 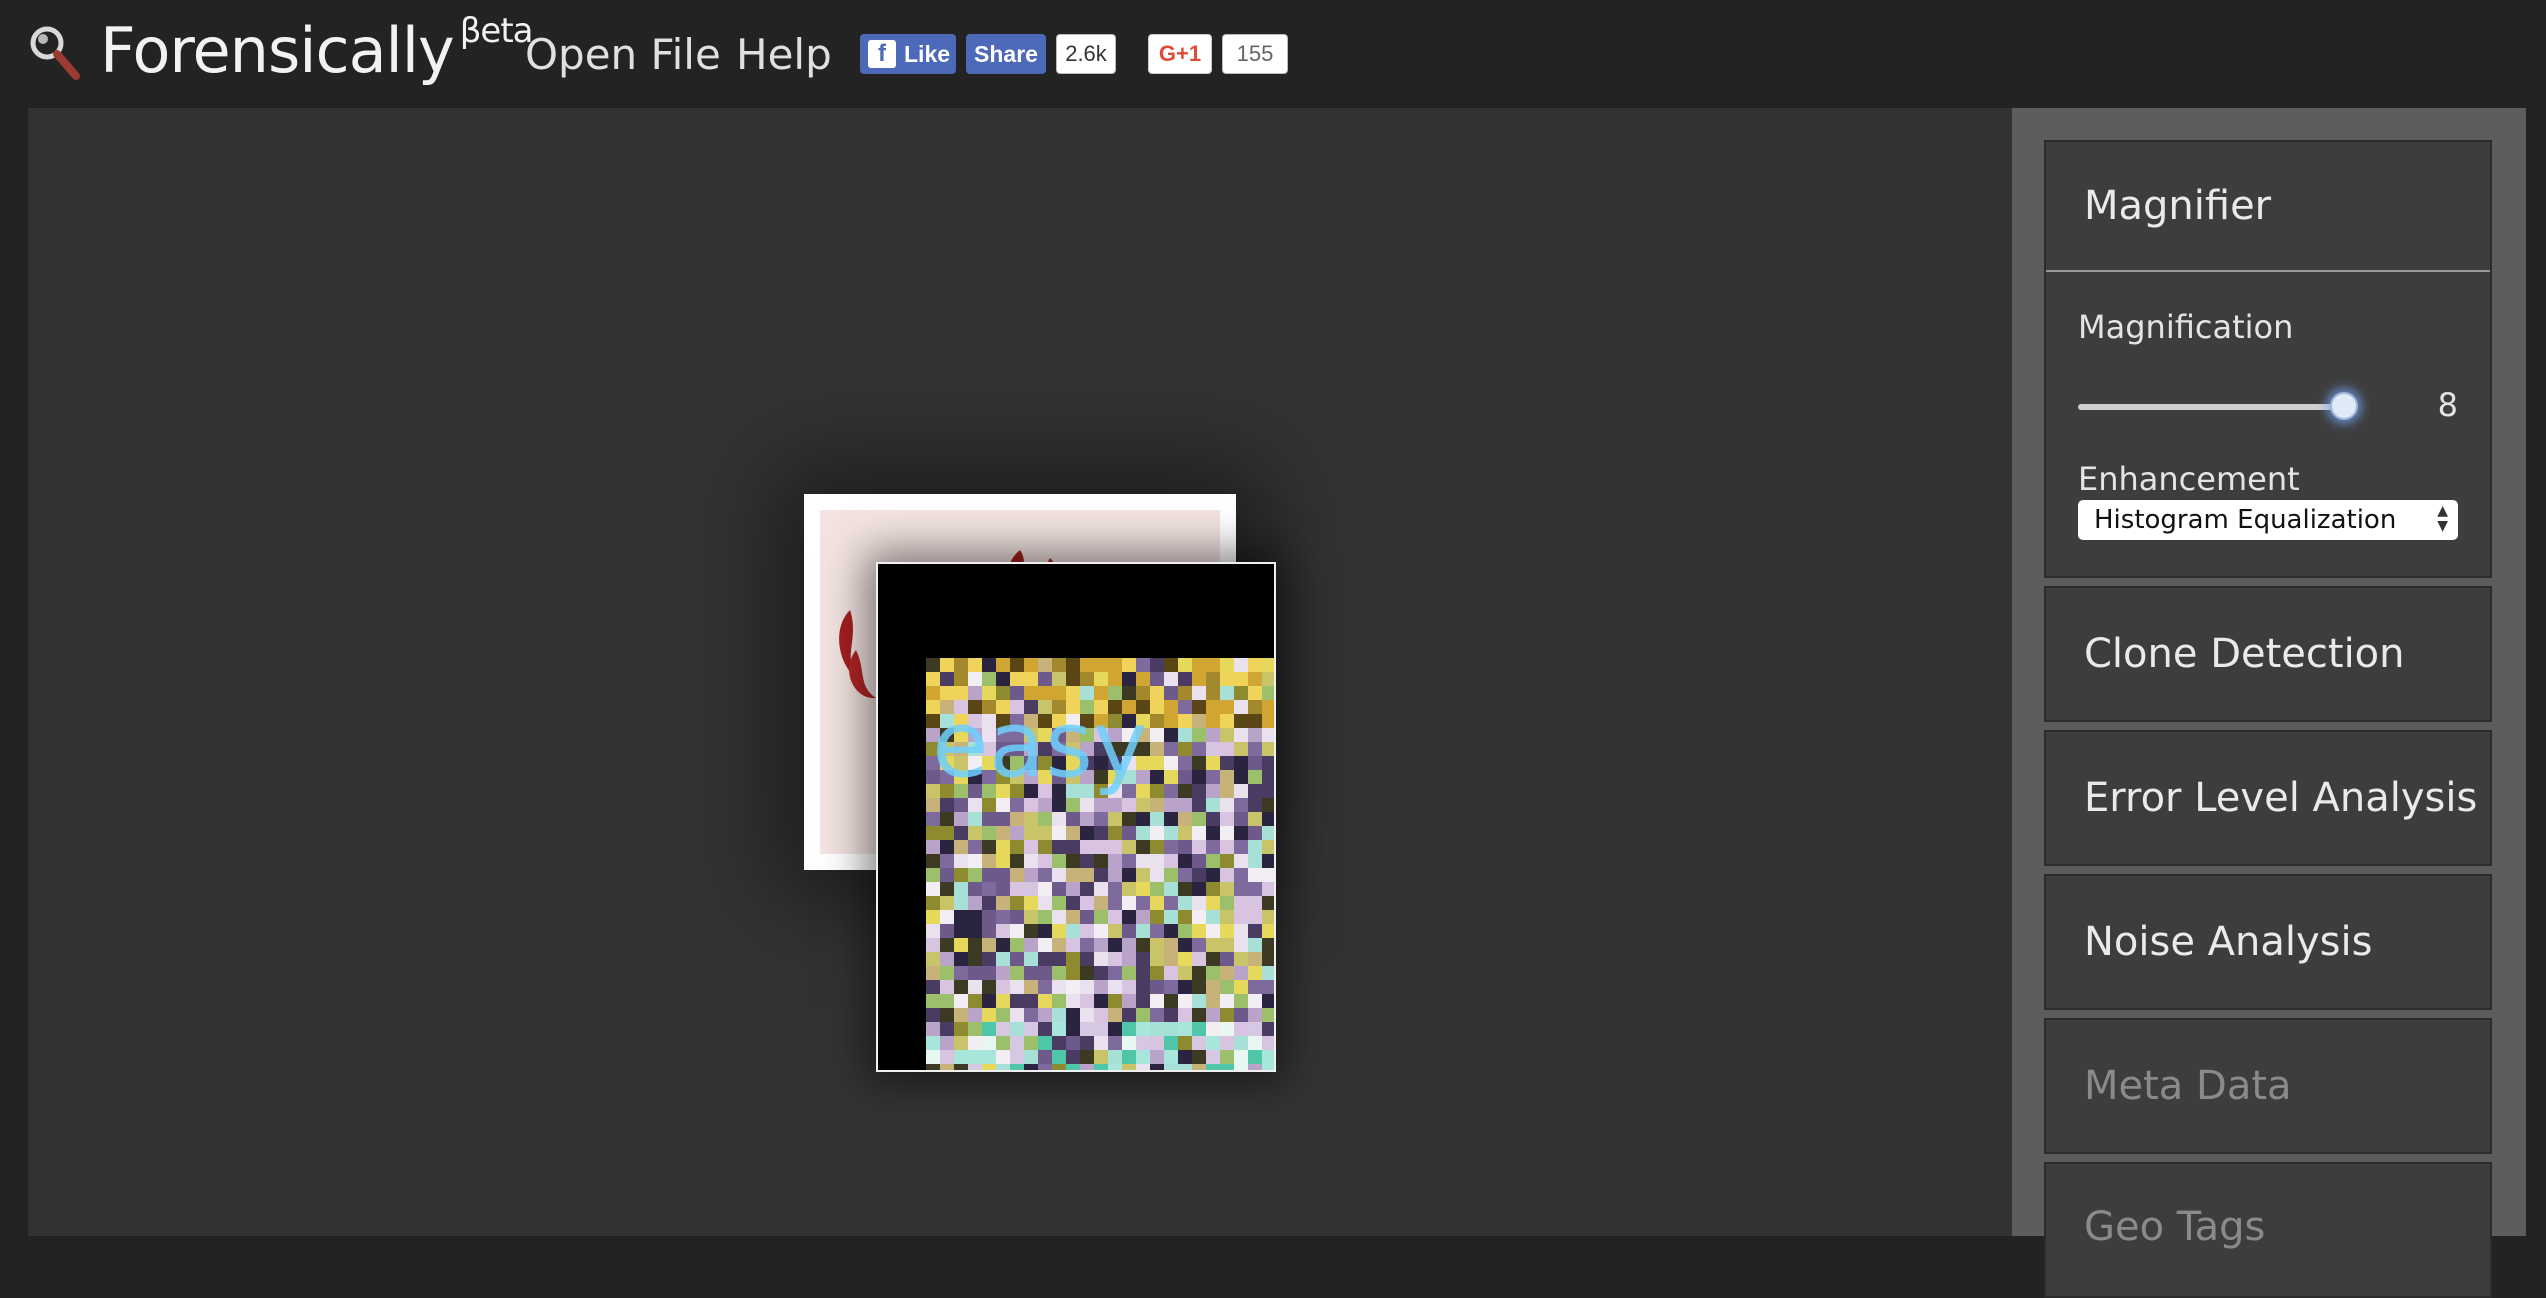 I want to click on clone-detection-panel: Clone Detection, so click(x=2268, y=654).